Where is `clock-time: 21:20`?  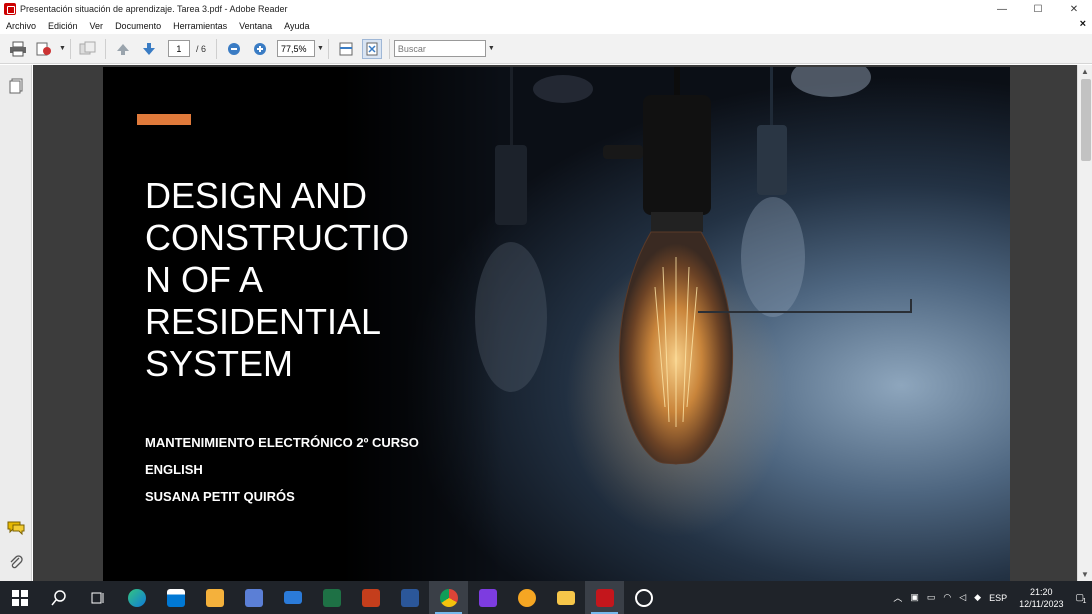 clock-time: 21:20 is located at coordinates (1041, 591).